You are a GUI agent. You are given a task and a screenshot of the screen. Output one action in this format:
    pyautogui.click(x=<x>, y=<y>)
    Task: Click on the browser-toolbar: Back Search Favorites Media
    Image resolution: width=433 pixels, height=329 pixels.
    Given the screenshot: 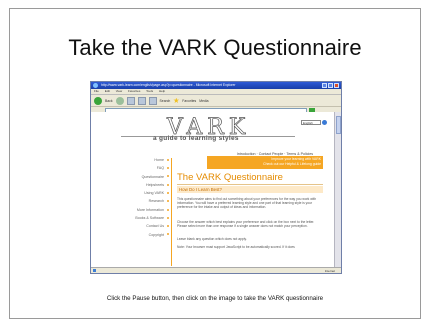 What is the action you would take?
    pyautogui.click(x=216, y=100)
    